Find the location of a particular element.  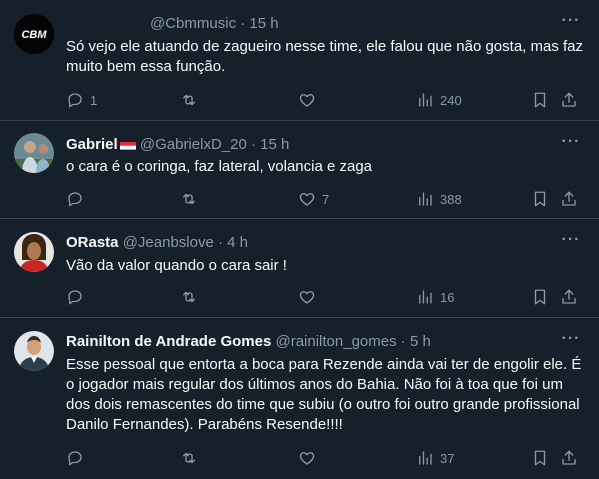

like-count: 7 is located at coordinates (326, 199).